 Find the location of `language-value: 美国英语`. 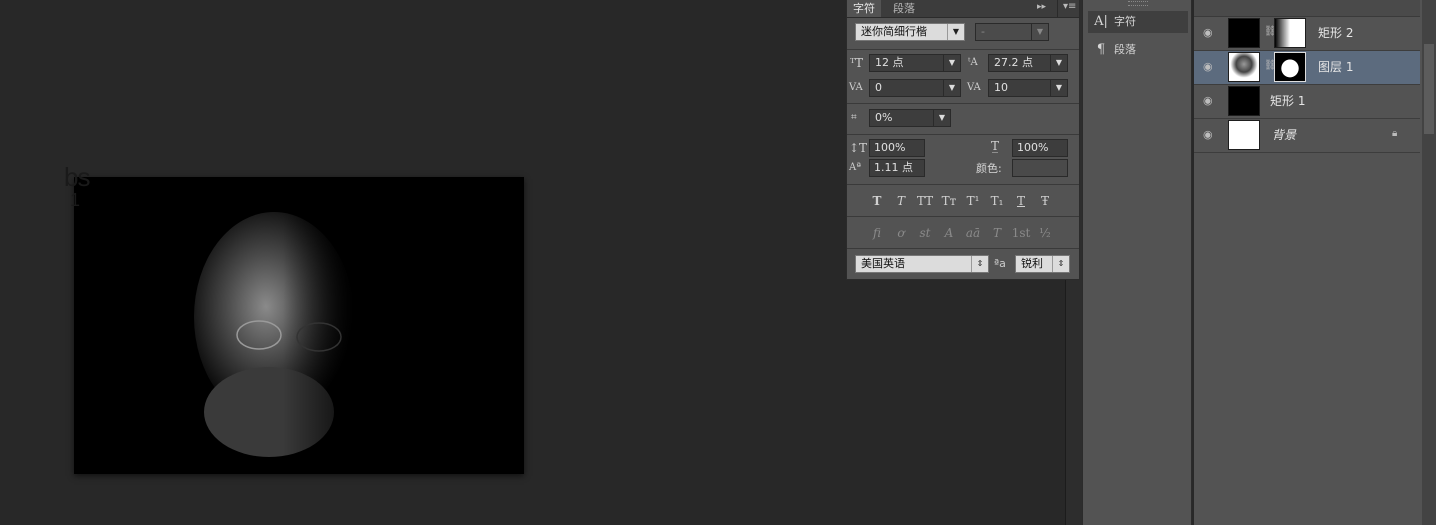

language-value: 美国英语 is located at coordinates (883, 263).